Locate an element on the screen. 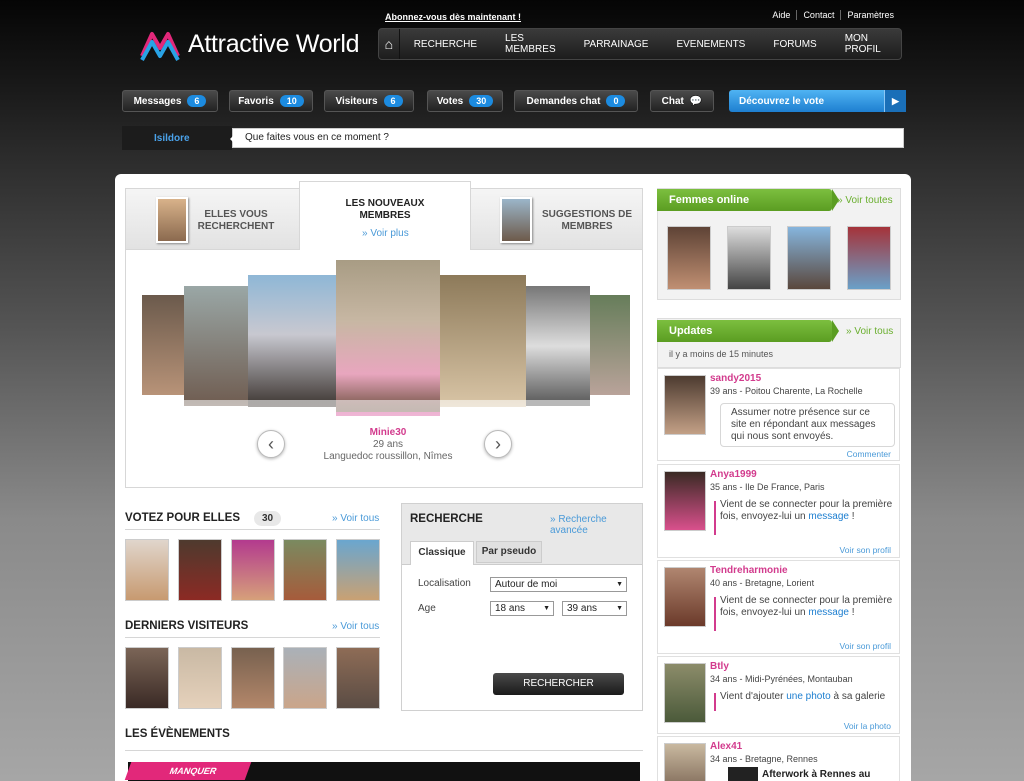 Image resolution: width=1024 pixels, height=781 pixels. home-icon: ⌂ is located at coordinates (389, 44).